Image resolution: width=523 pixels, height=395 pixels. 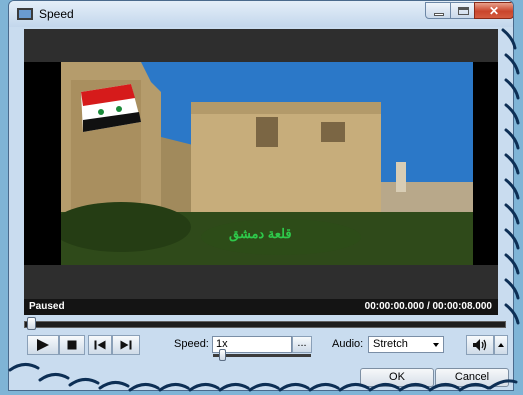 I want to click on play-icon, so click(x=43, y=345).